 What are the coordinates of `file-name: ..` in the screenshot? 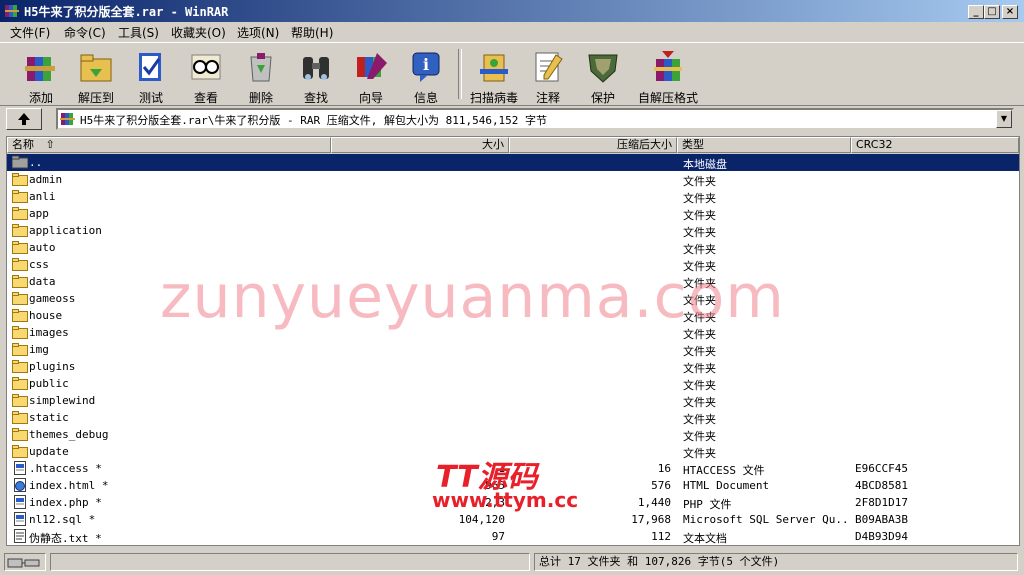 It's located at (36, 162).